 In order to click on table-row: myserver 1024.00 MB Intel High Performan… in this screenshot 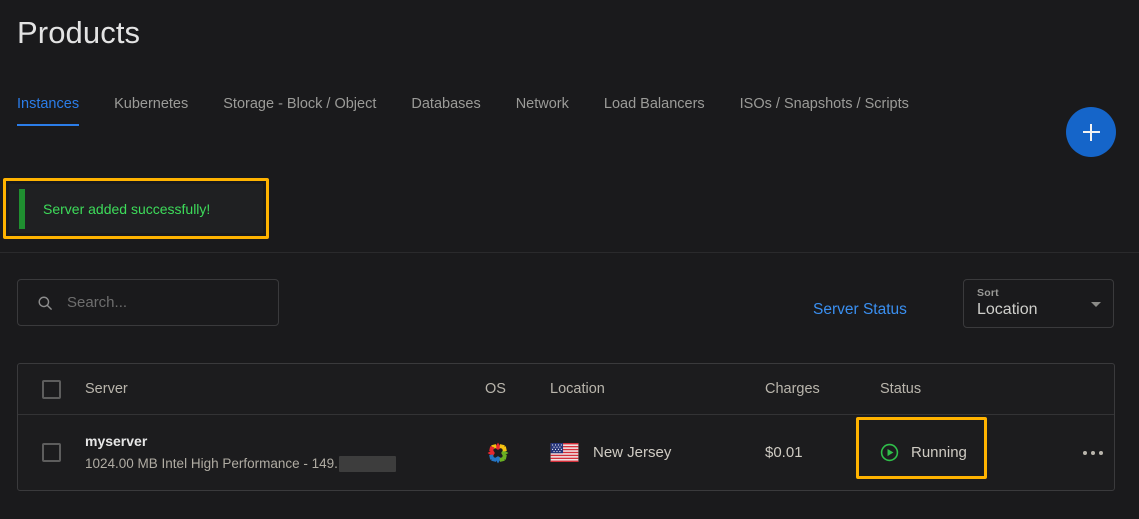, I will do `click(566, 452)`.